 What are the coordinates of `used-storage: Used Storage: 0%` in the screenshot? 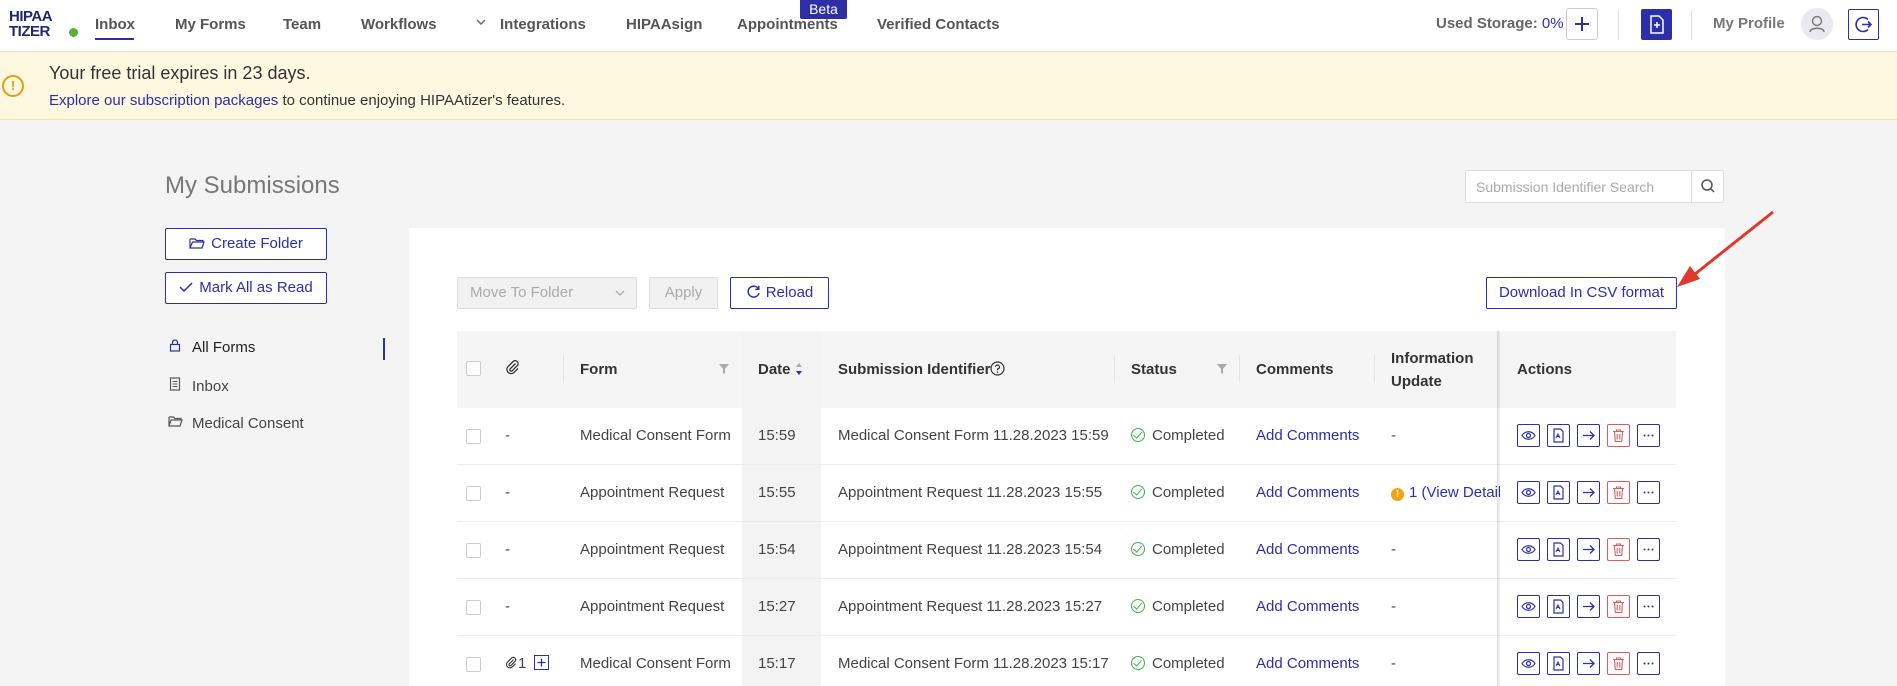 It's located at (1500, 23).